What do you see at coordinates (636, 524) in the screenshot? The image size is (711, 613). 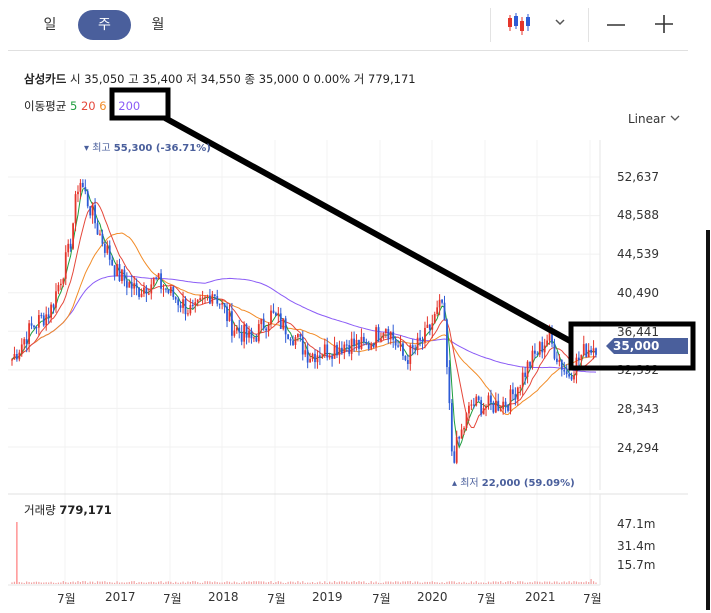 I see `volume-tick: 47.1m` at bounding box center [636, 524].